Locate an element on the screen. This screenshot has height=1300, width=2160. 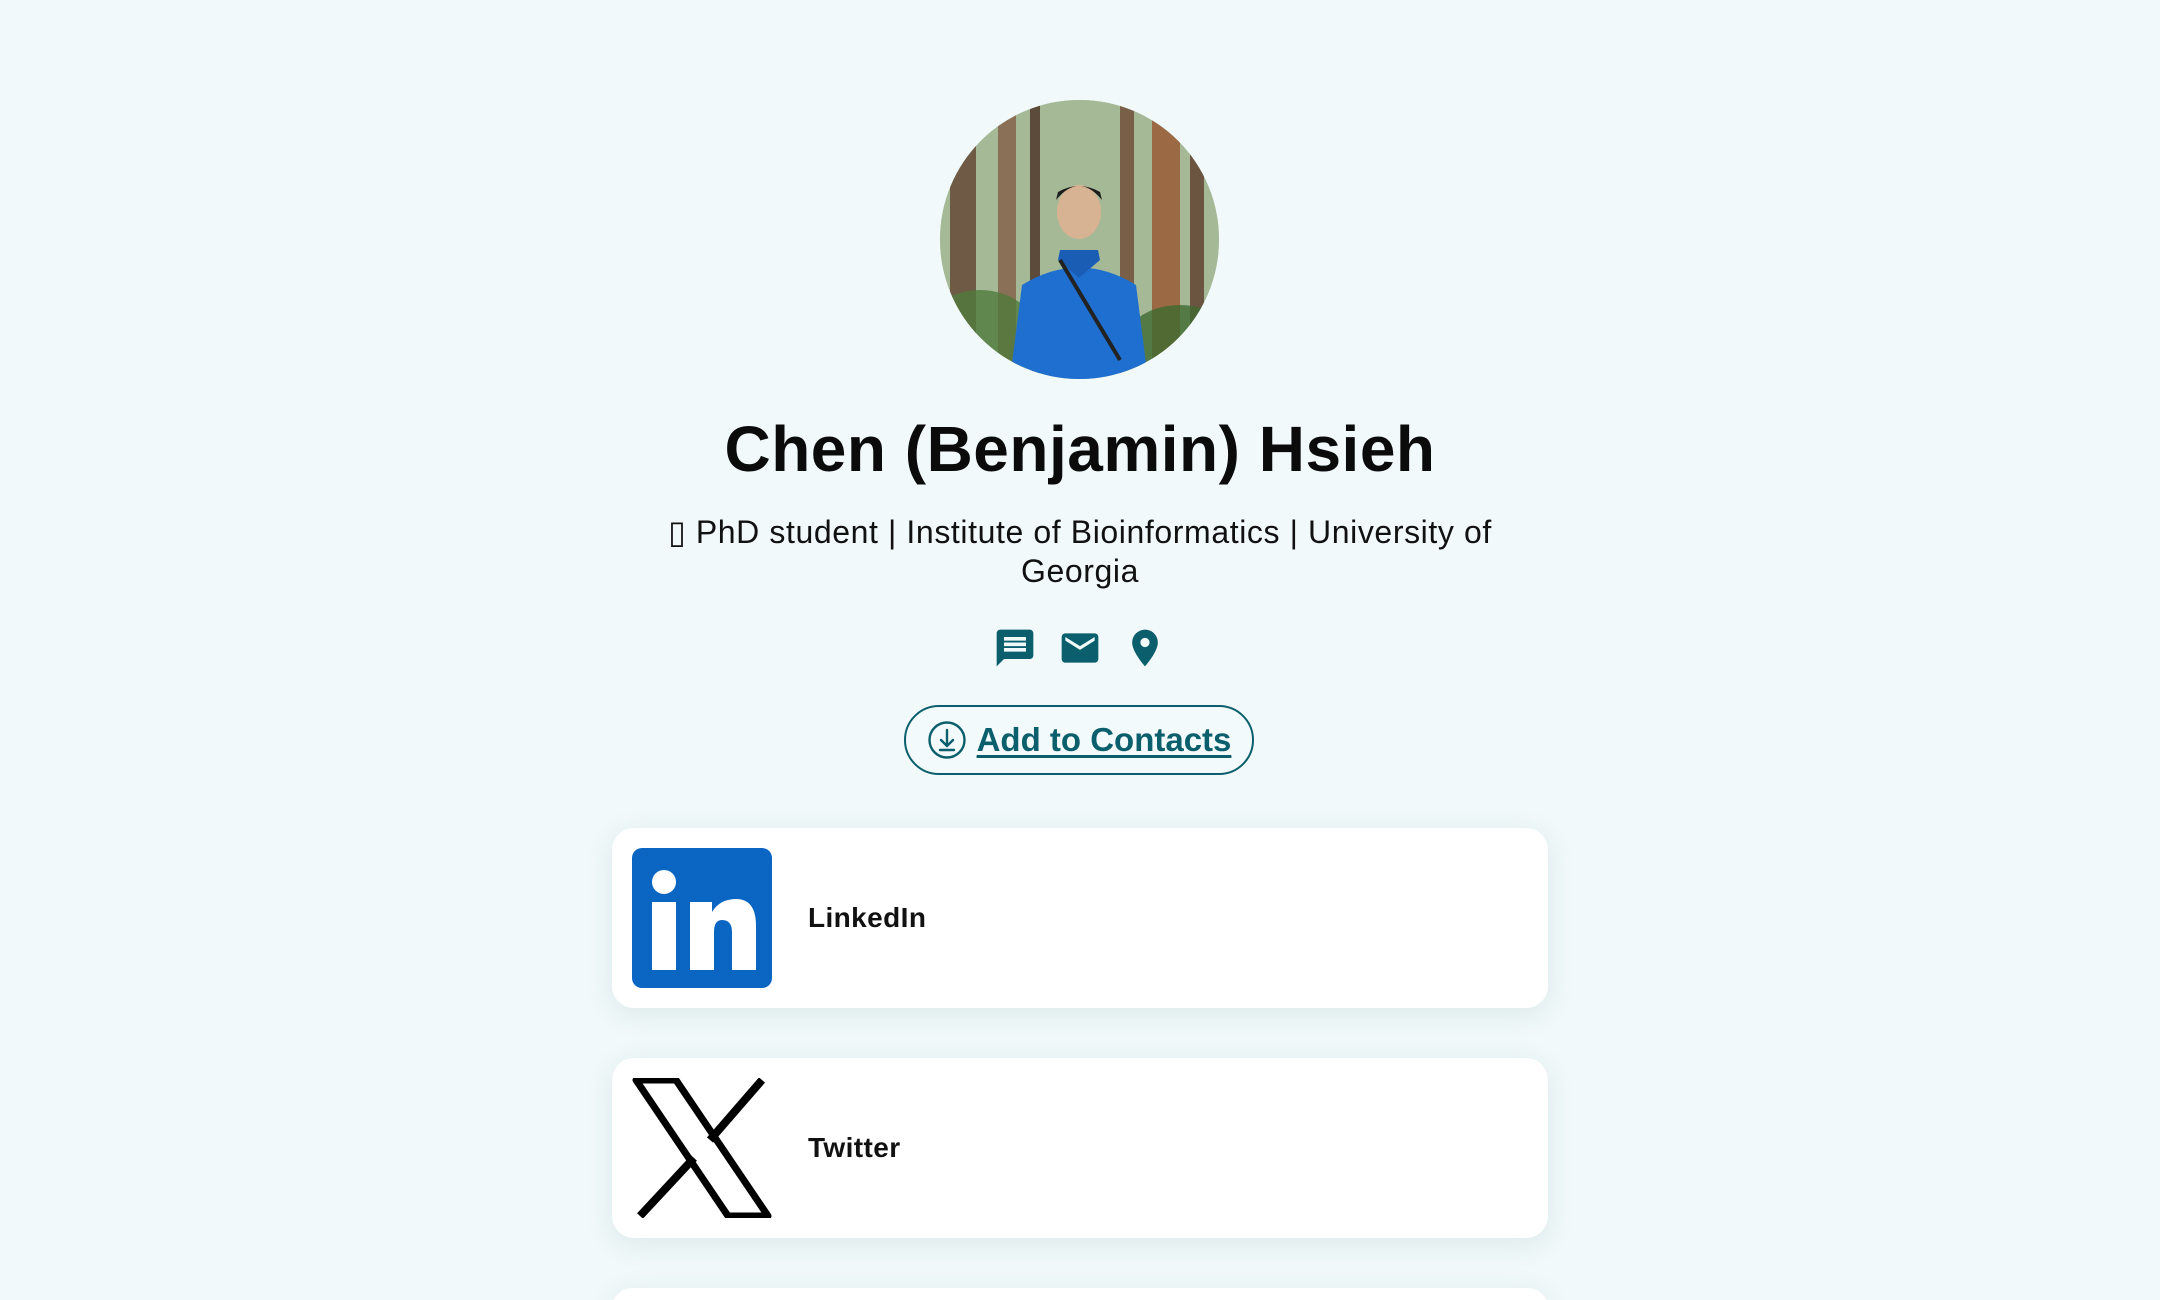
link-label-linkedin: LinkedIn is located at coordinates (867, 917).